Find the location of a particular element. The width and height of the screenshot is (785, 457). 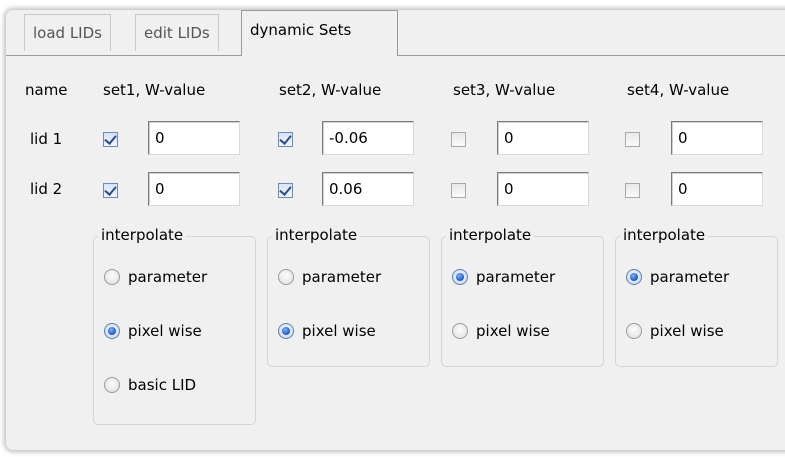

tab-load-lids: load LIDs is located at coordinates (67, 32).